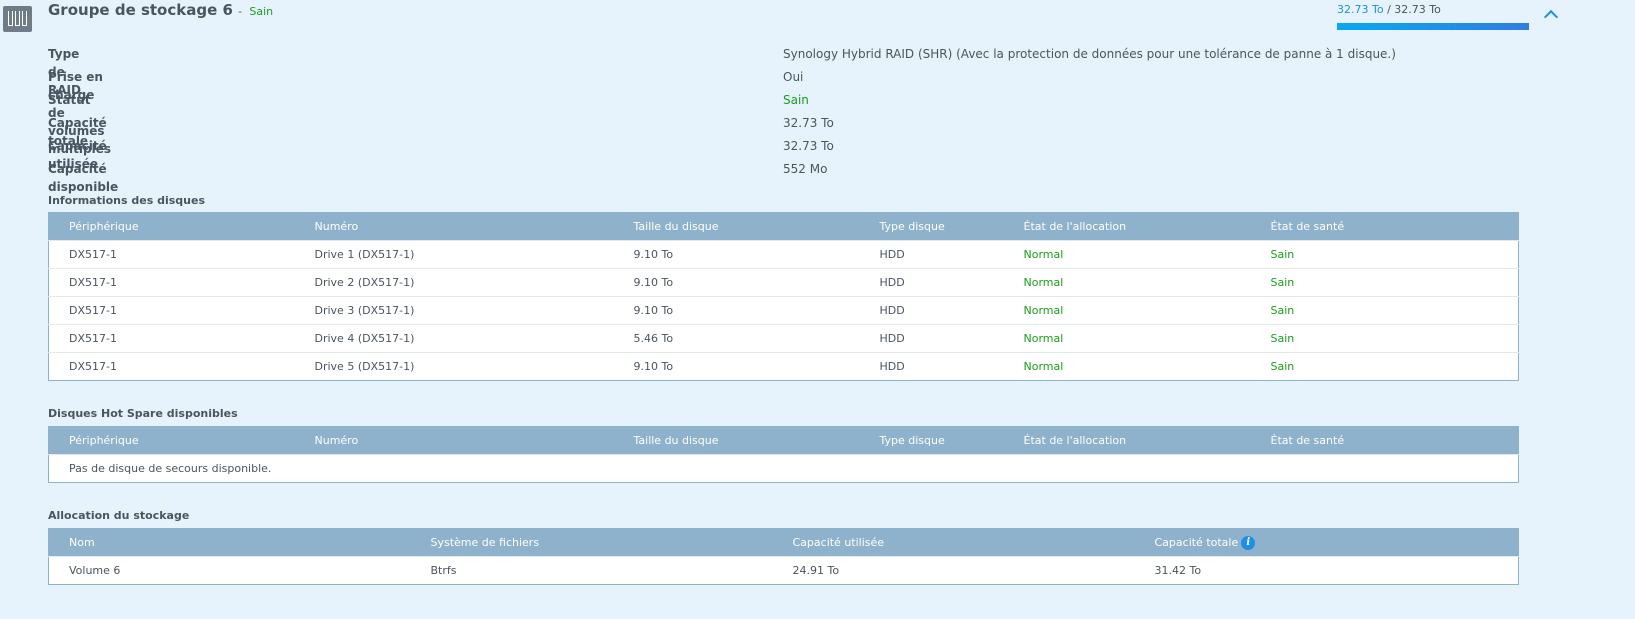  Describe the element at coordinates (82, 542) in the screenshot. I see `column-label: Nom` at that location.